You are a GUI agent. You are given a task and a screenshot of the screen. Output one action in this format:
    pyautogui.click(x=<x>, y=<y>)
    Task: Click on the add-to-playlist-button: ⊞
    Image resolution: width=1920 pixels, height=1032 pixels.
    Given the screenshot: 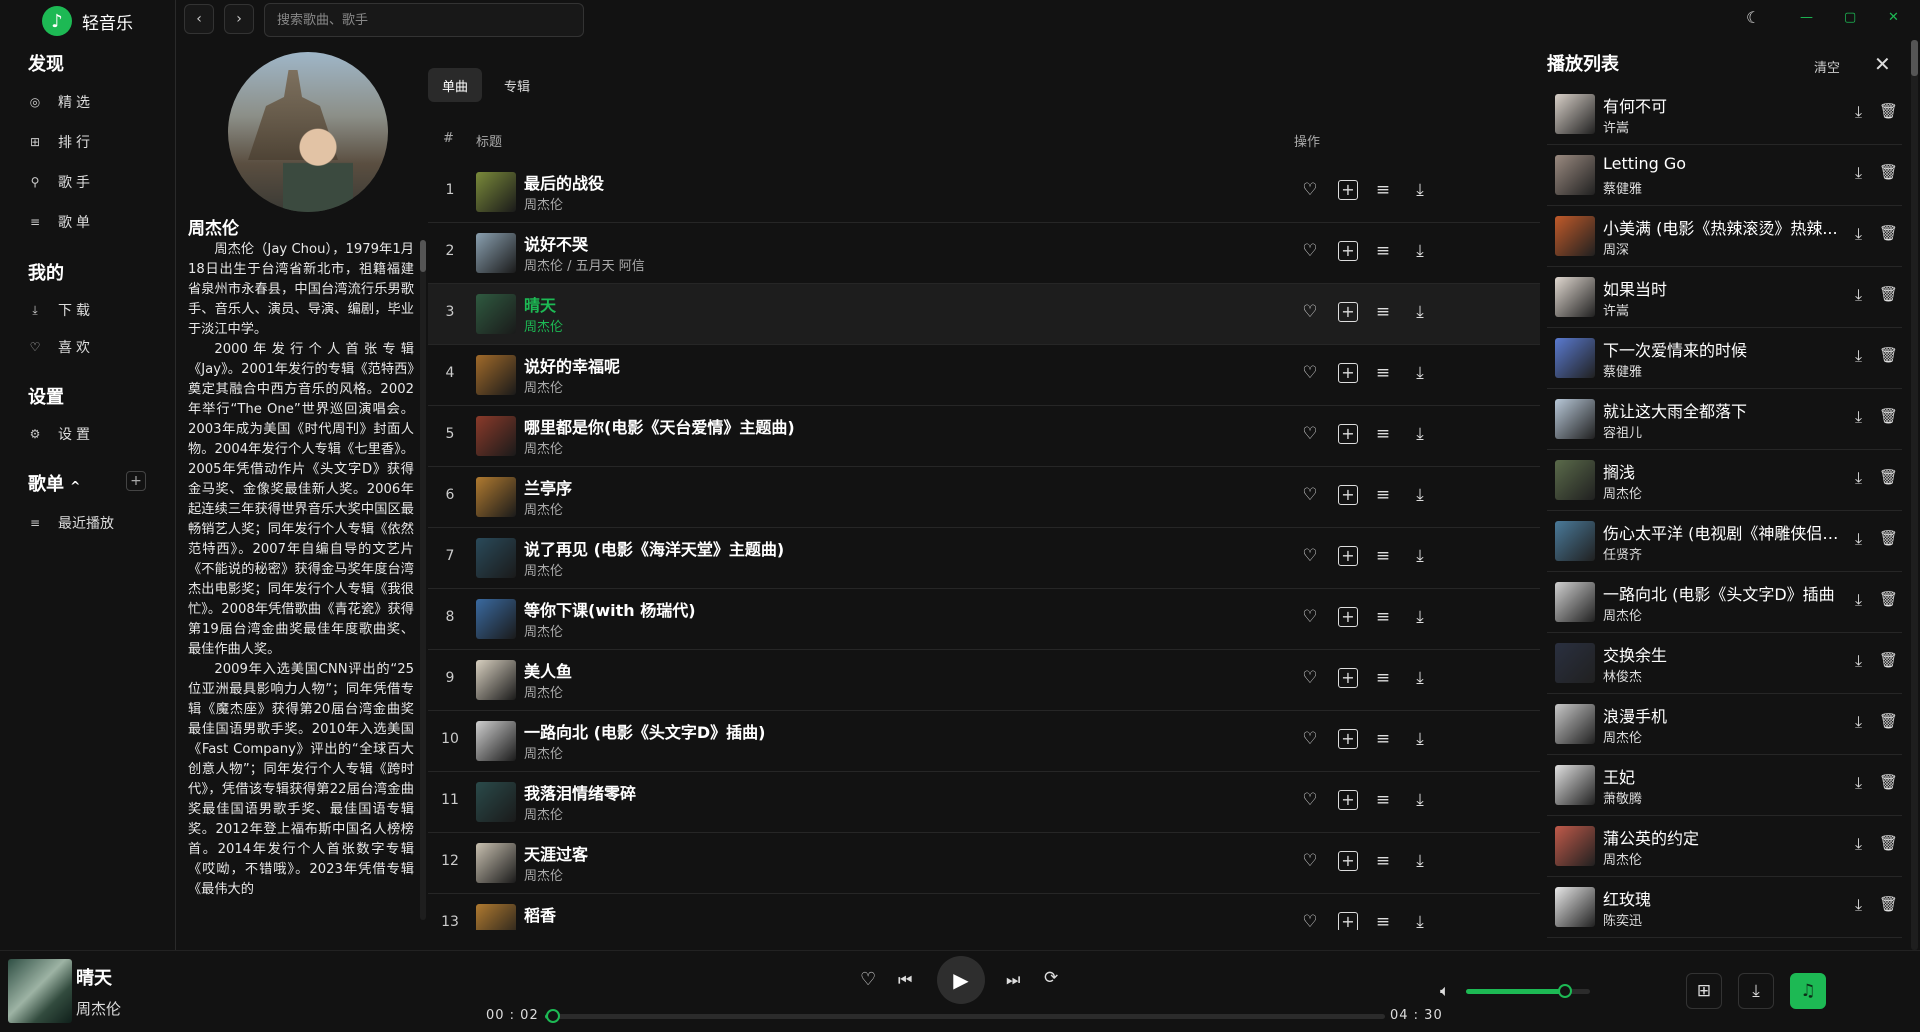 What is the action you would take?
    pyautogui.click(x=1704, y=991)
    